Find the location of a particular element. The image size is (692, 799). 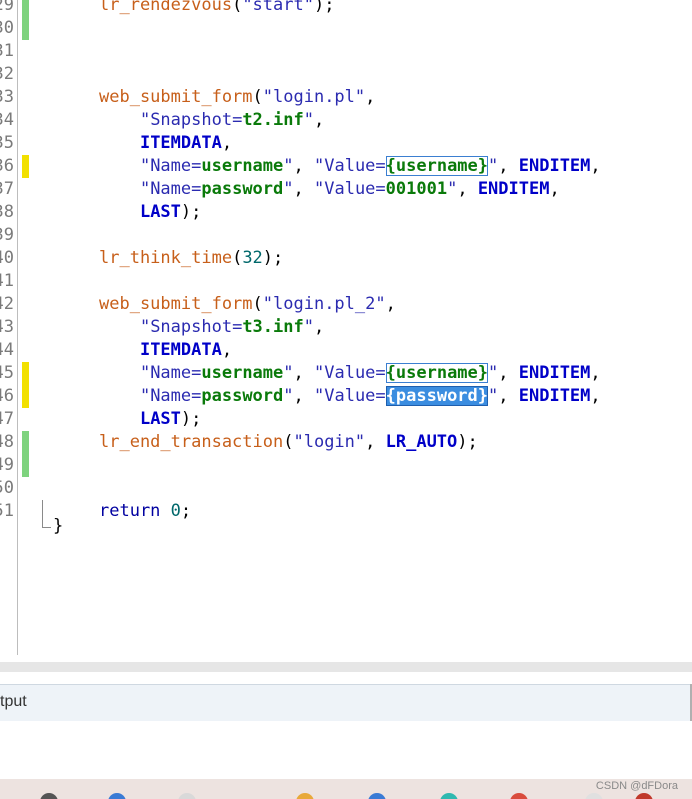

line-number: 37 is located at coordinates (7, 189).